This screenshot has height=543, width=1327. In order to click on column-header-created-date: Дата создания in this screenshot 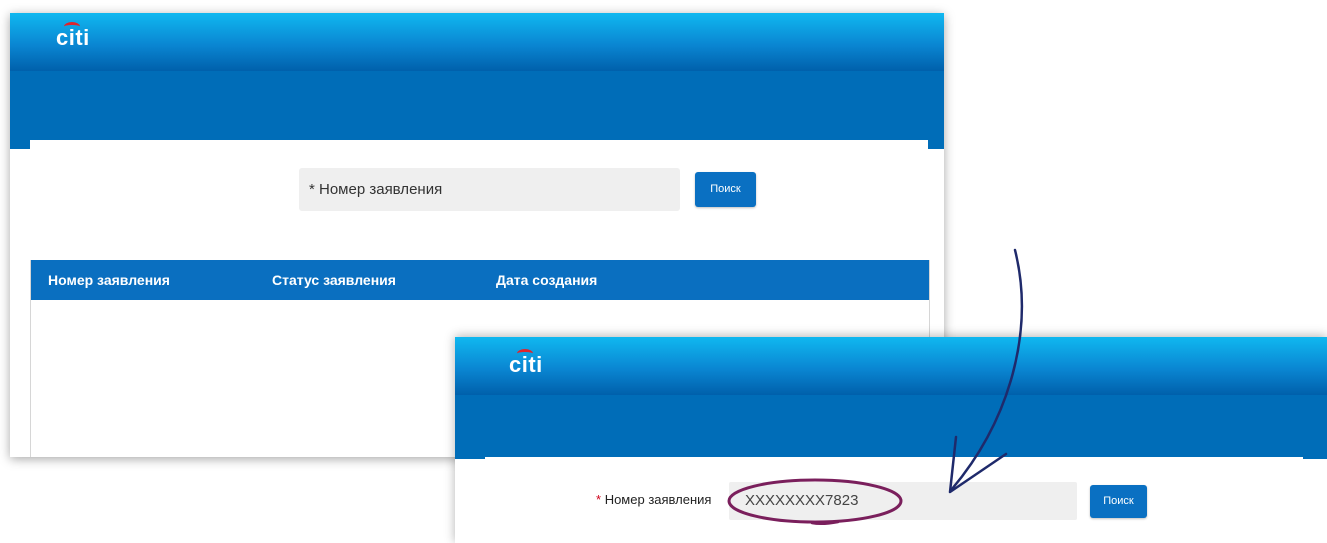, I will do `click(547, 280)`.